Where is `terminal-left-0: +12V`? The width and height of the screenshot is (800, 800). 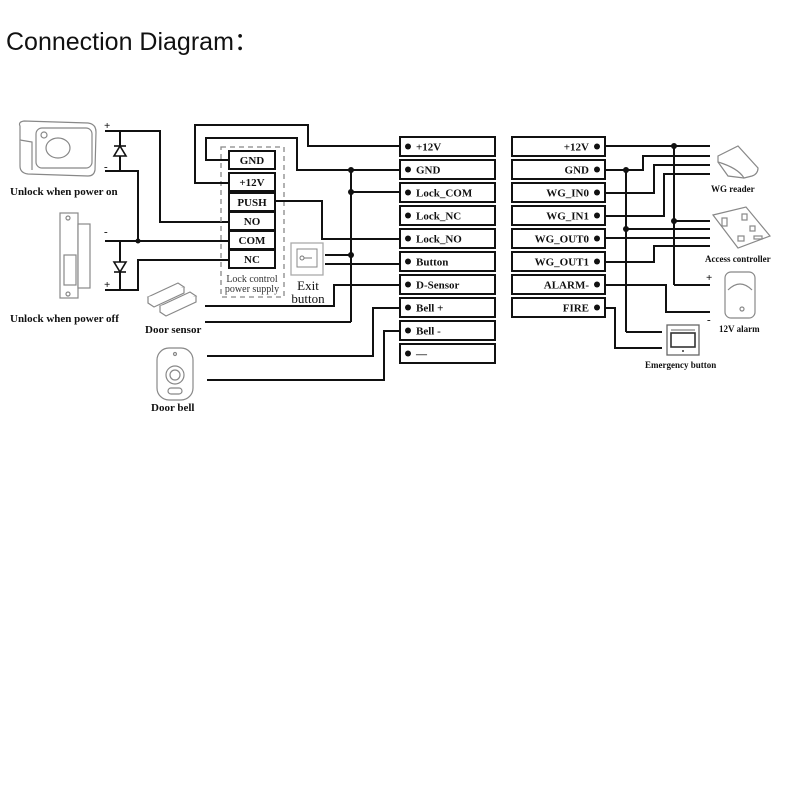
terminal-left-0: +12V is located at coordinates (447, 146).